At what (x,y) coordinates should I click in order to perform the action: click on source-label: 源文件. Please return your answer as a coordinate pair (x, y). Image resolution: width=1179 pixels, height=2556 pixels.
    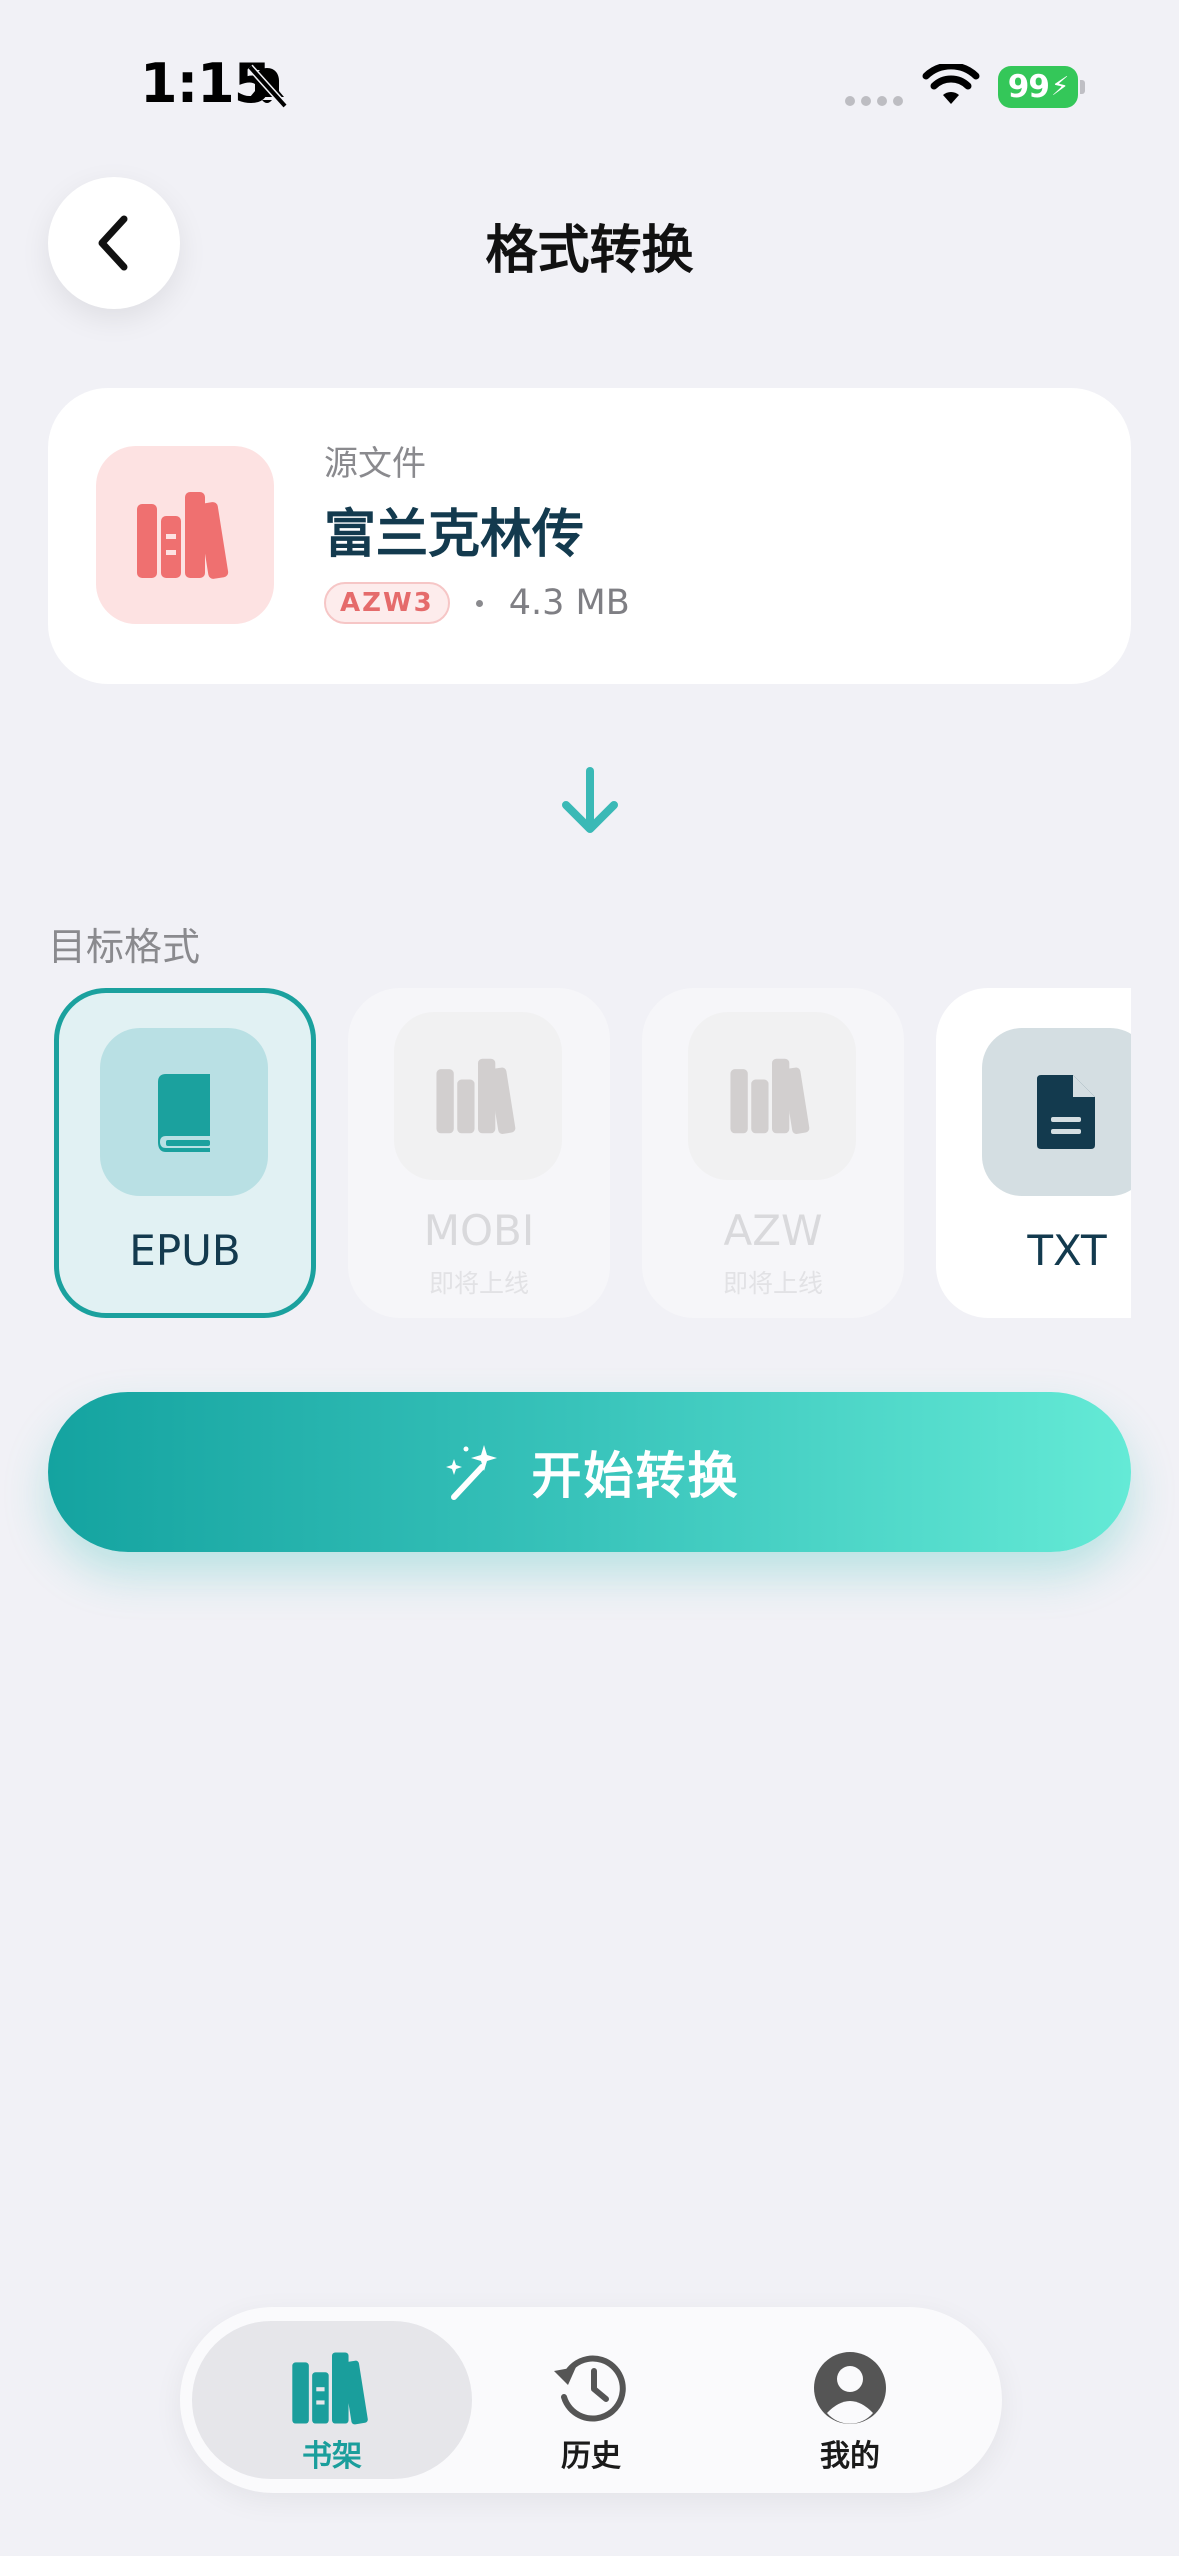
    Looking at the image, I should click on (375, 464).